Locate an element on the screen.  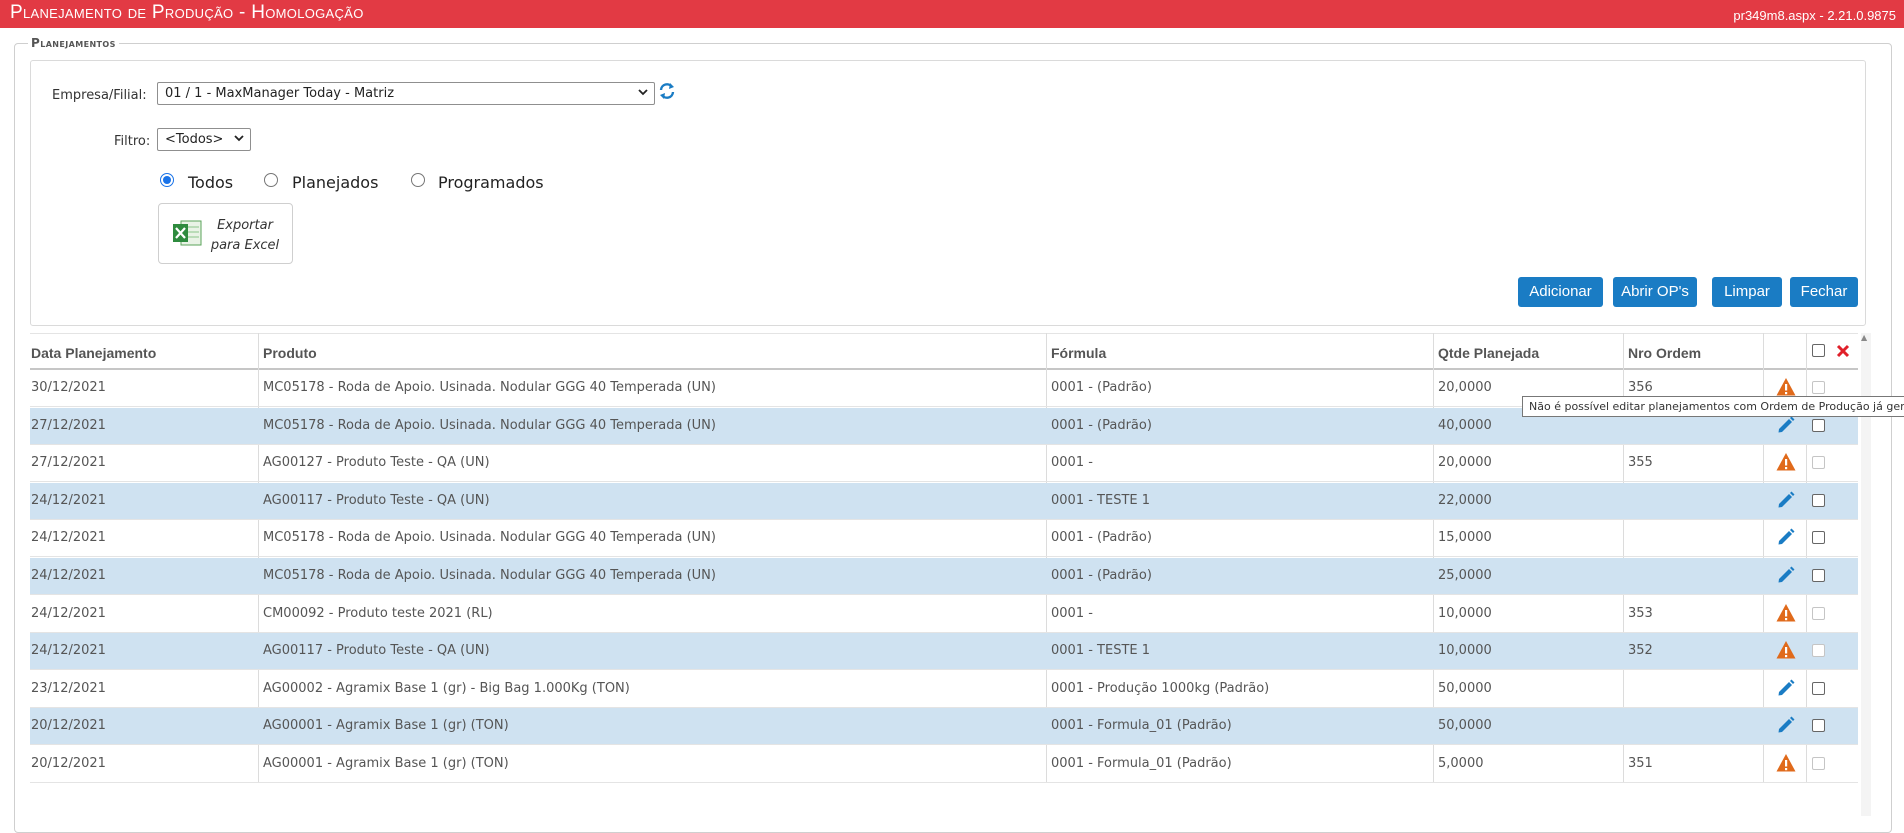
export-excel-button: Exportar para Excel is located at coordinates (225, 233).